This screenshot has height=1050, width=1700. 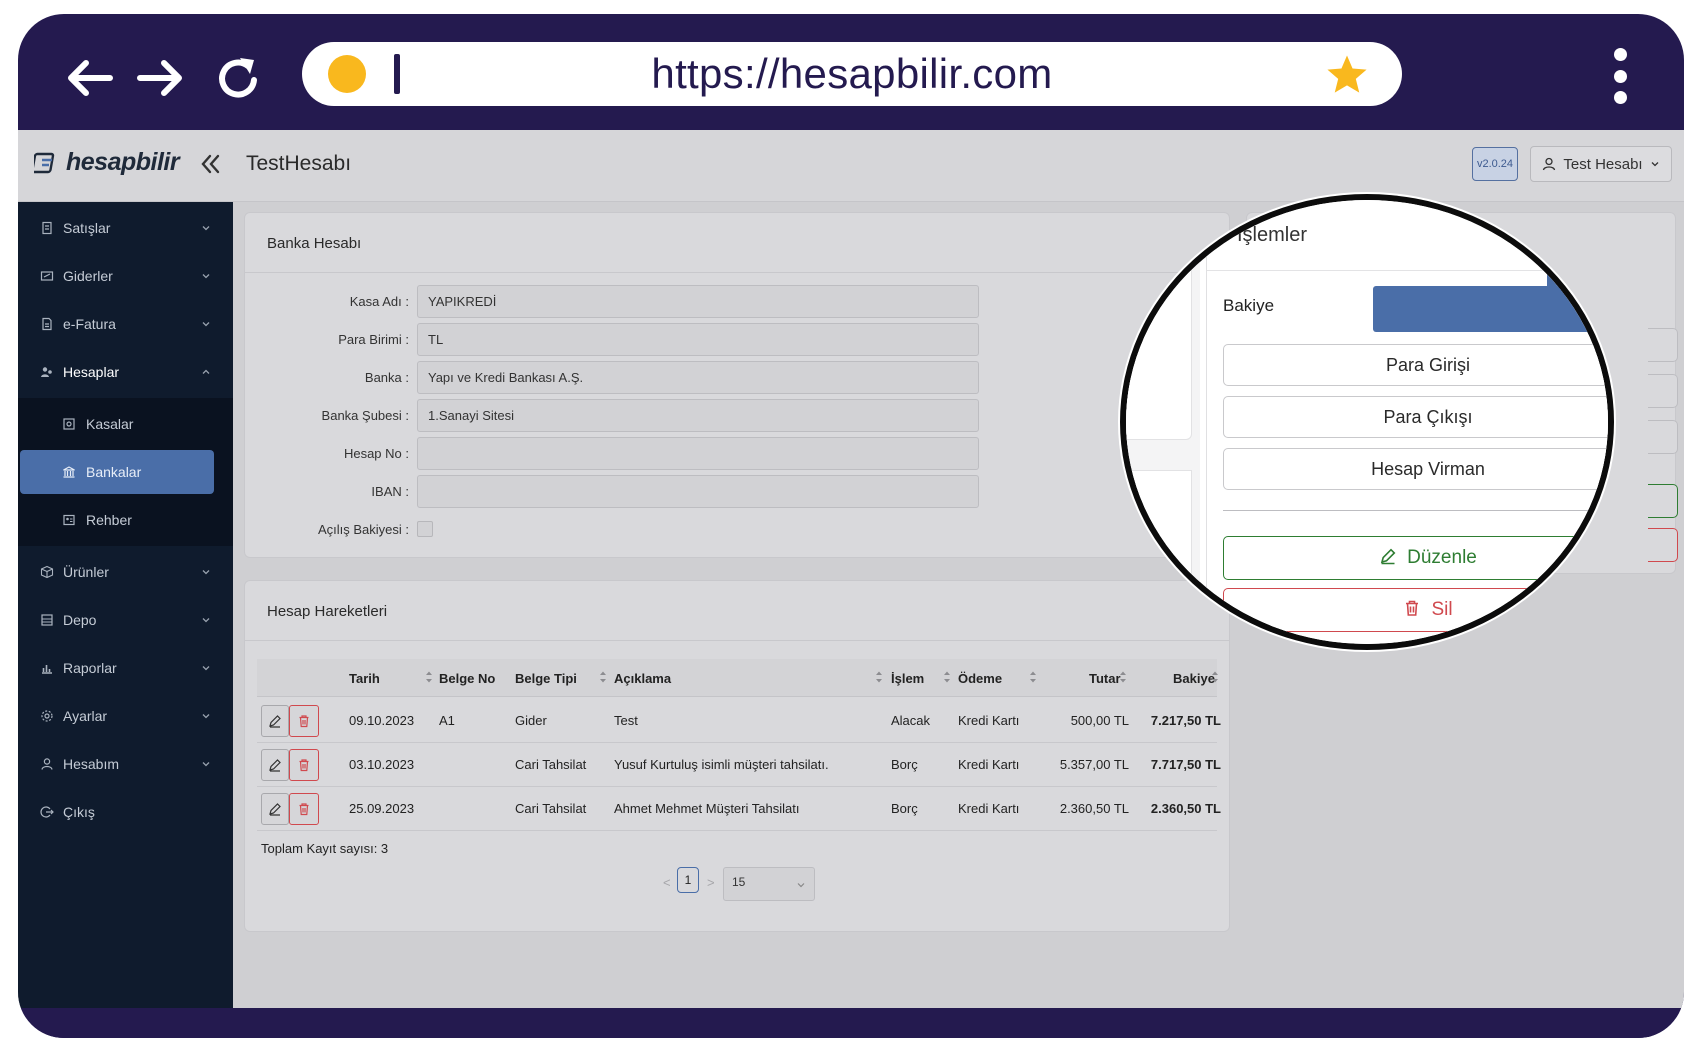 I want to click on sidebar-item-label: Çıkış, so click(x=79, y=812).